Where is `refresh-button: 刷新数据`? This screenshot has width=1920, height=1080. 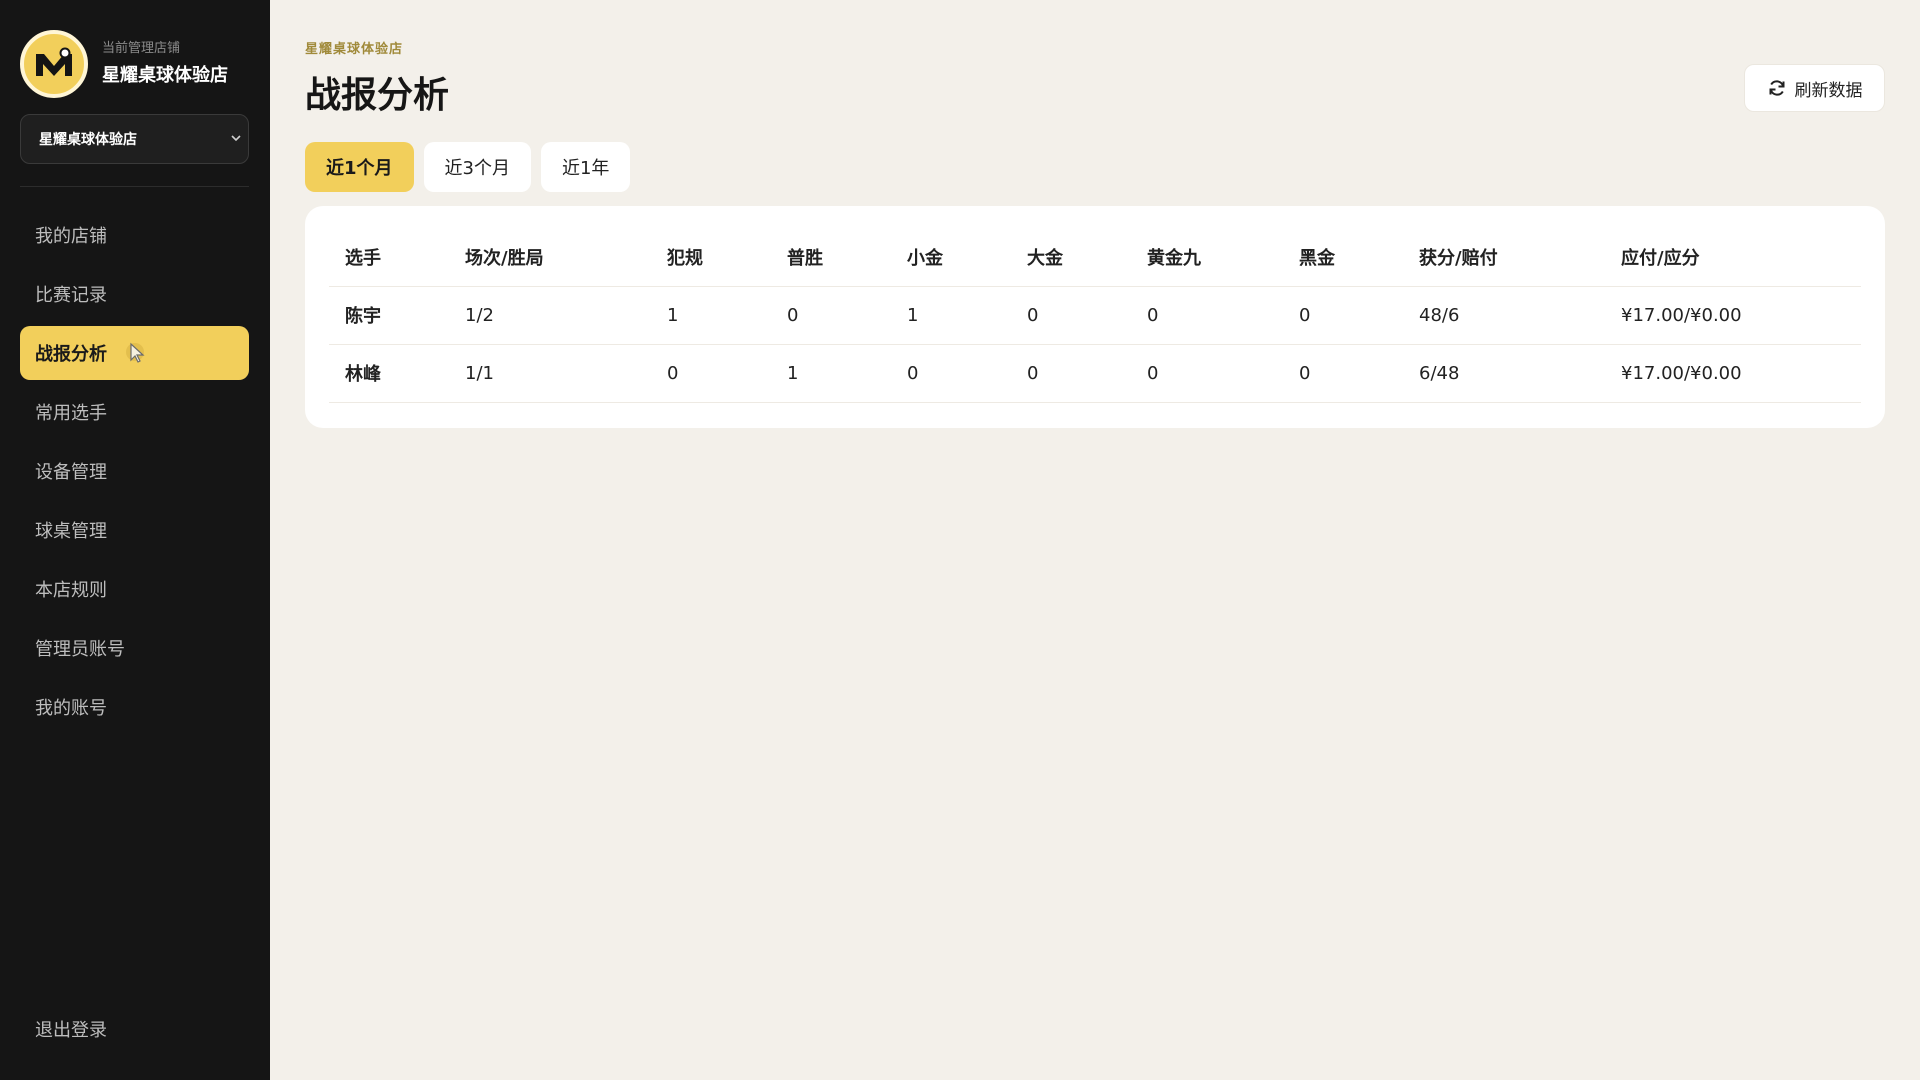 refresh-button: 刷新数据 is located at coordinates (1814, 88).